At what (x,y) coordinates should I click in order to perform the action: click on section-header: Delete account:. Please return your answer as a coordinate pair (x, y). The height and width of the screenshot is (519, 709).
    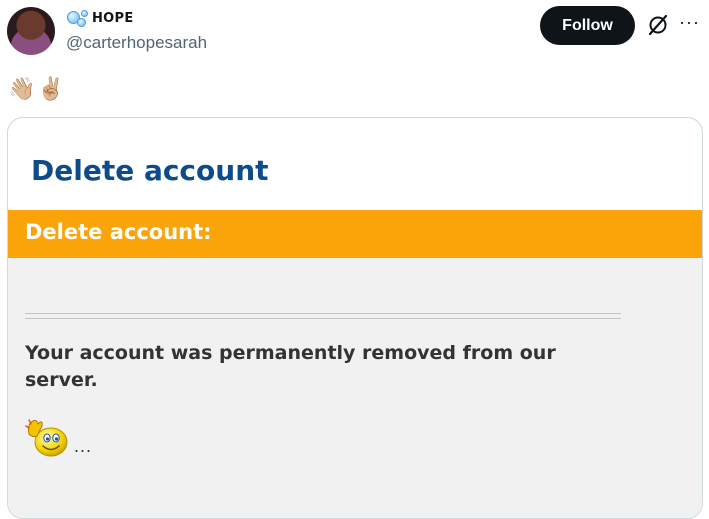
    Looking at the image, I should click on (118, 232).